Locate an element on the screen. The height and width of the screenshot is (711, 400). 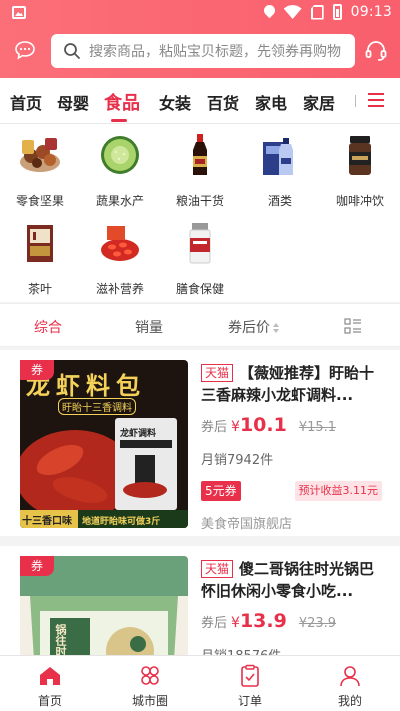
subcategory-label: 滋补营养 is located at coordinates (119, 289).